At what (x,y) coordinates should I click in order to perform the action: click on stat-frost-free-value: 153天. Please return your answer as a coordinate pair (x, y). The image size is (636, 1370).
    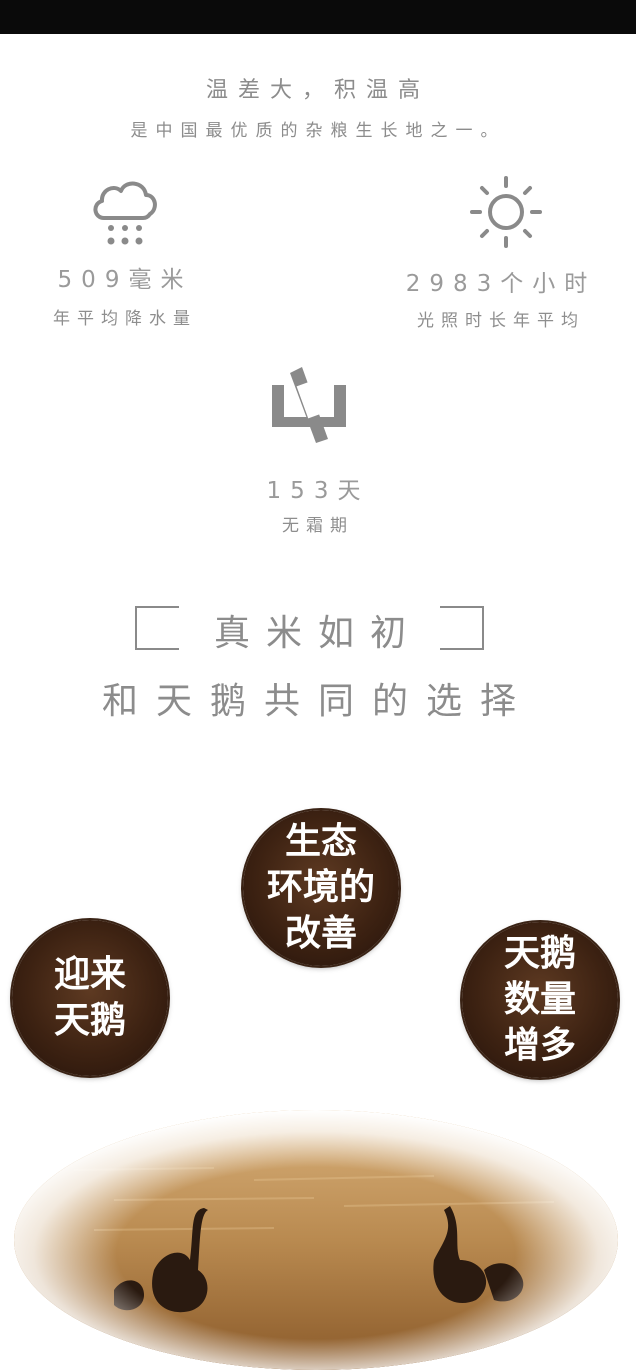
    Looking at the image, I should click on (318, 491).